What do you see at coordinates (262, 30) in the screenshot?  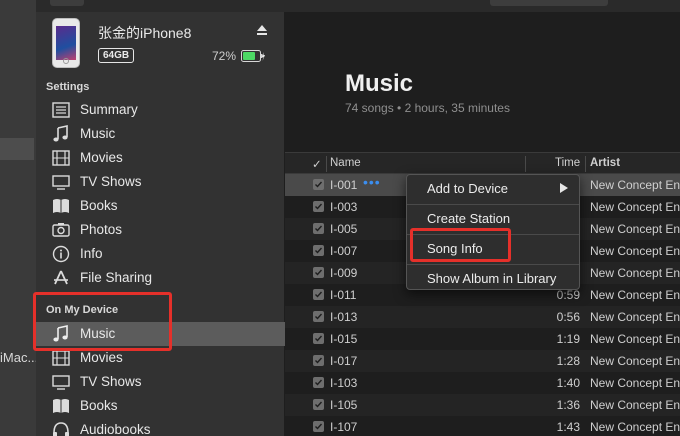 I see `eject-icon` at bounding box center [262, 30].